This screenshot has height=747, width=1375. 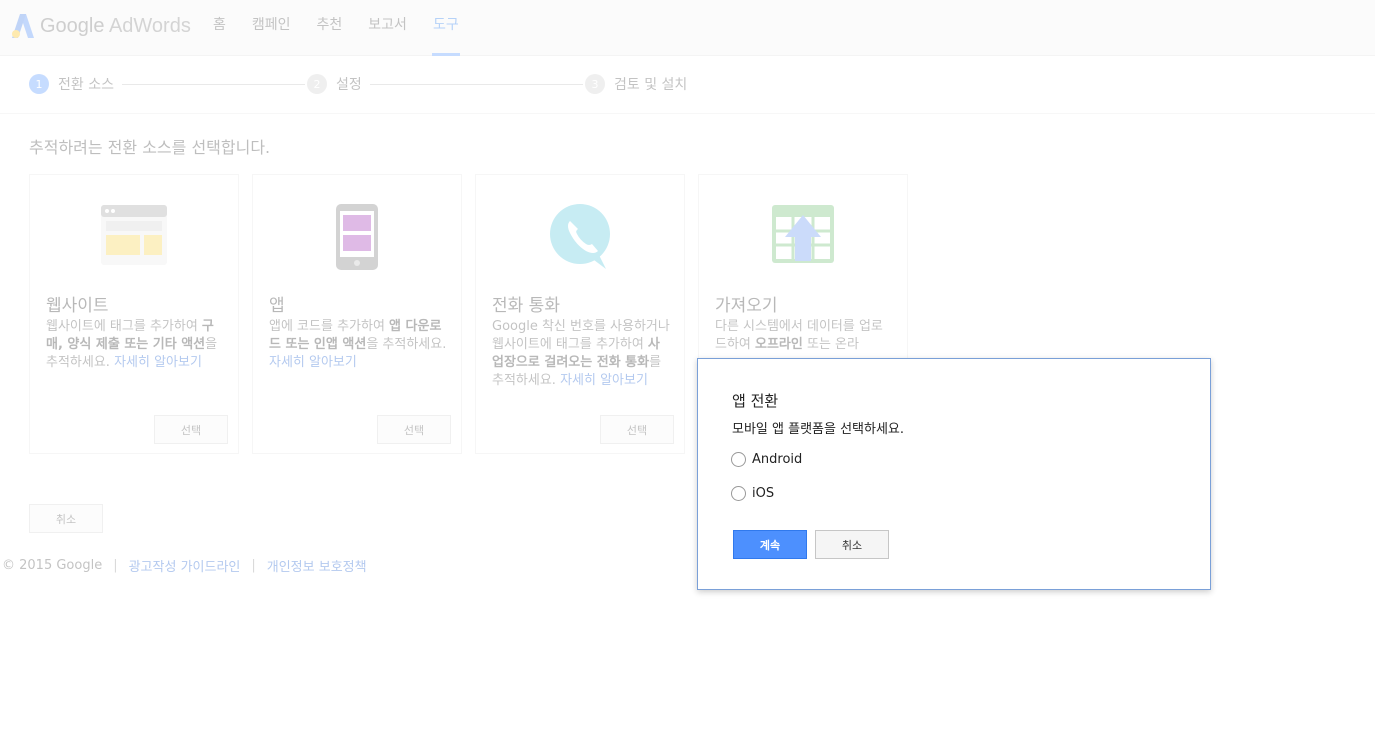 I want to click on radio-label: Android, so click(x=777, y=459).